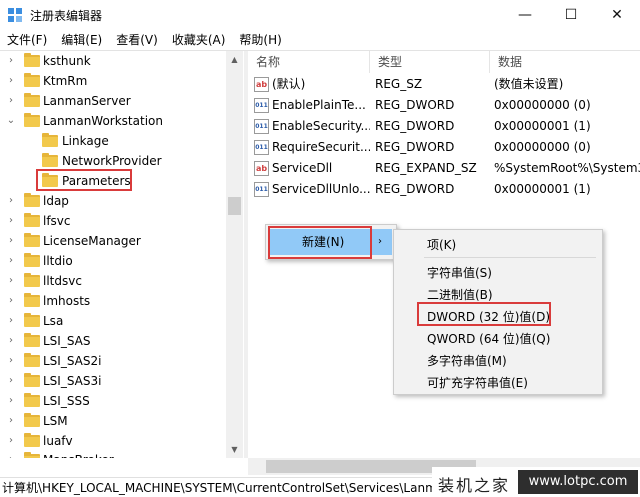 The height and width of the screenshot is (497, 640). Describe the element at coordinates (58, 261) in the screenshot. I see `tree-item-label: lltdio` at that location.